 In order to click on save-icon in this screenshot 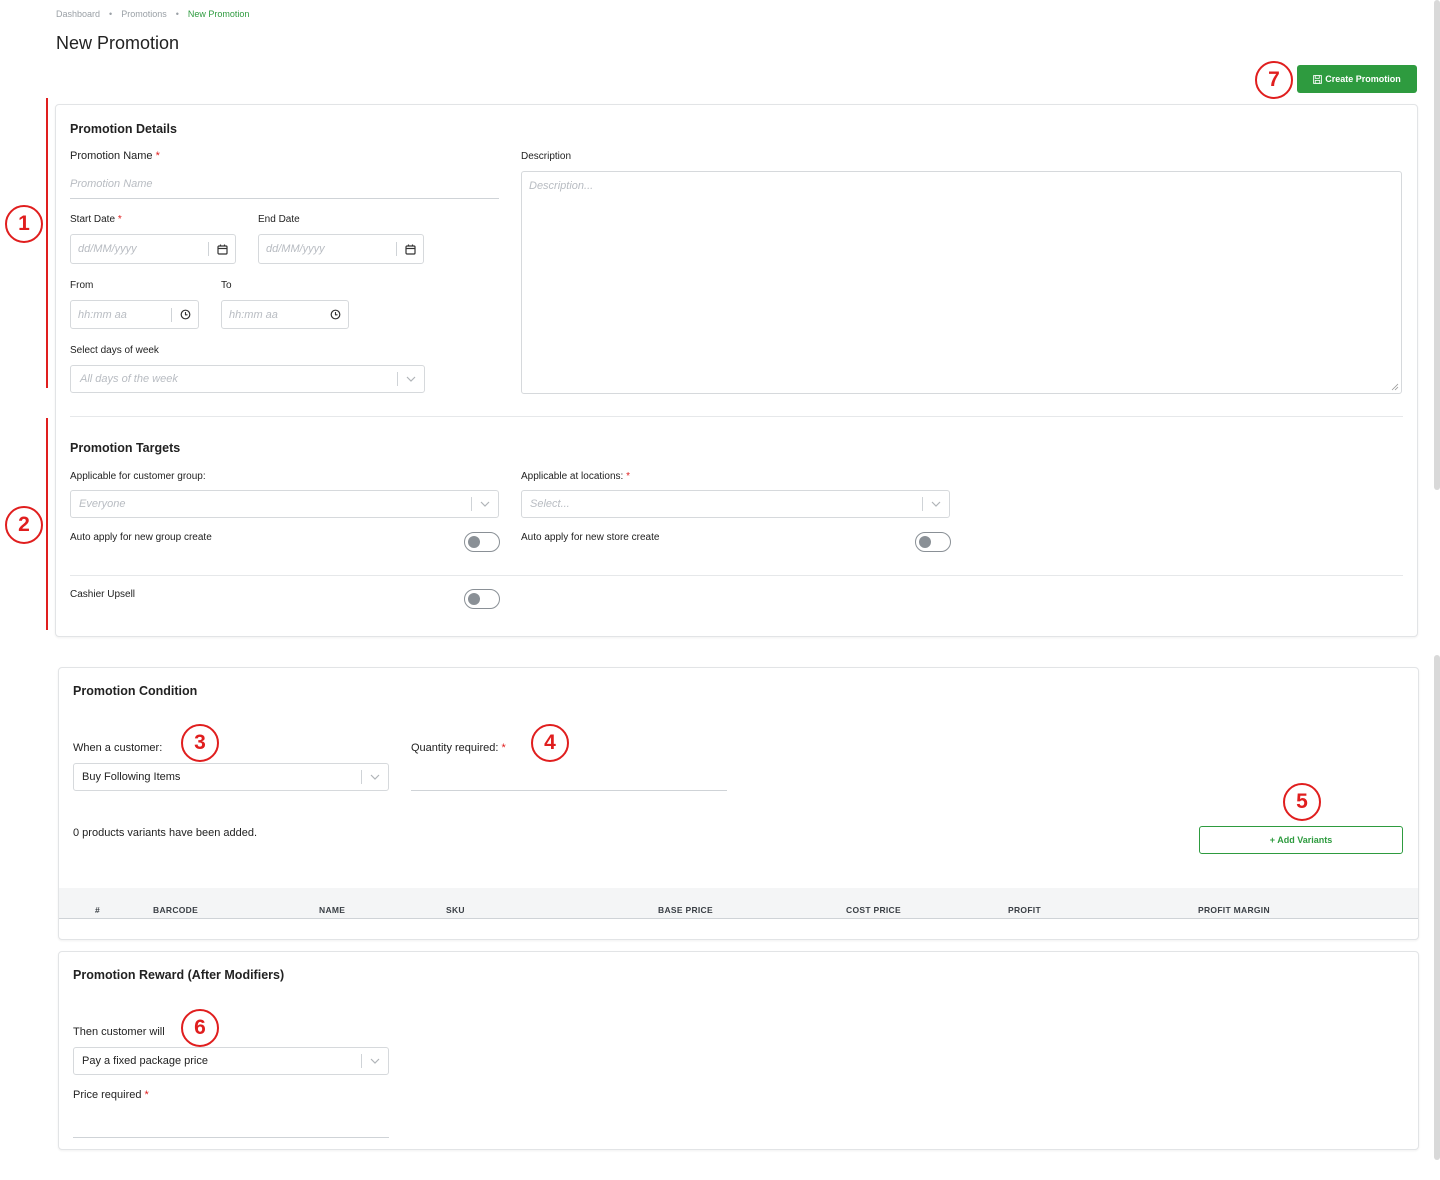, I will do `click(1318, 79)`.